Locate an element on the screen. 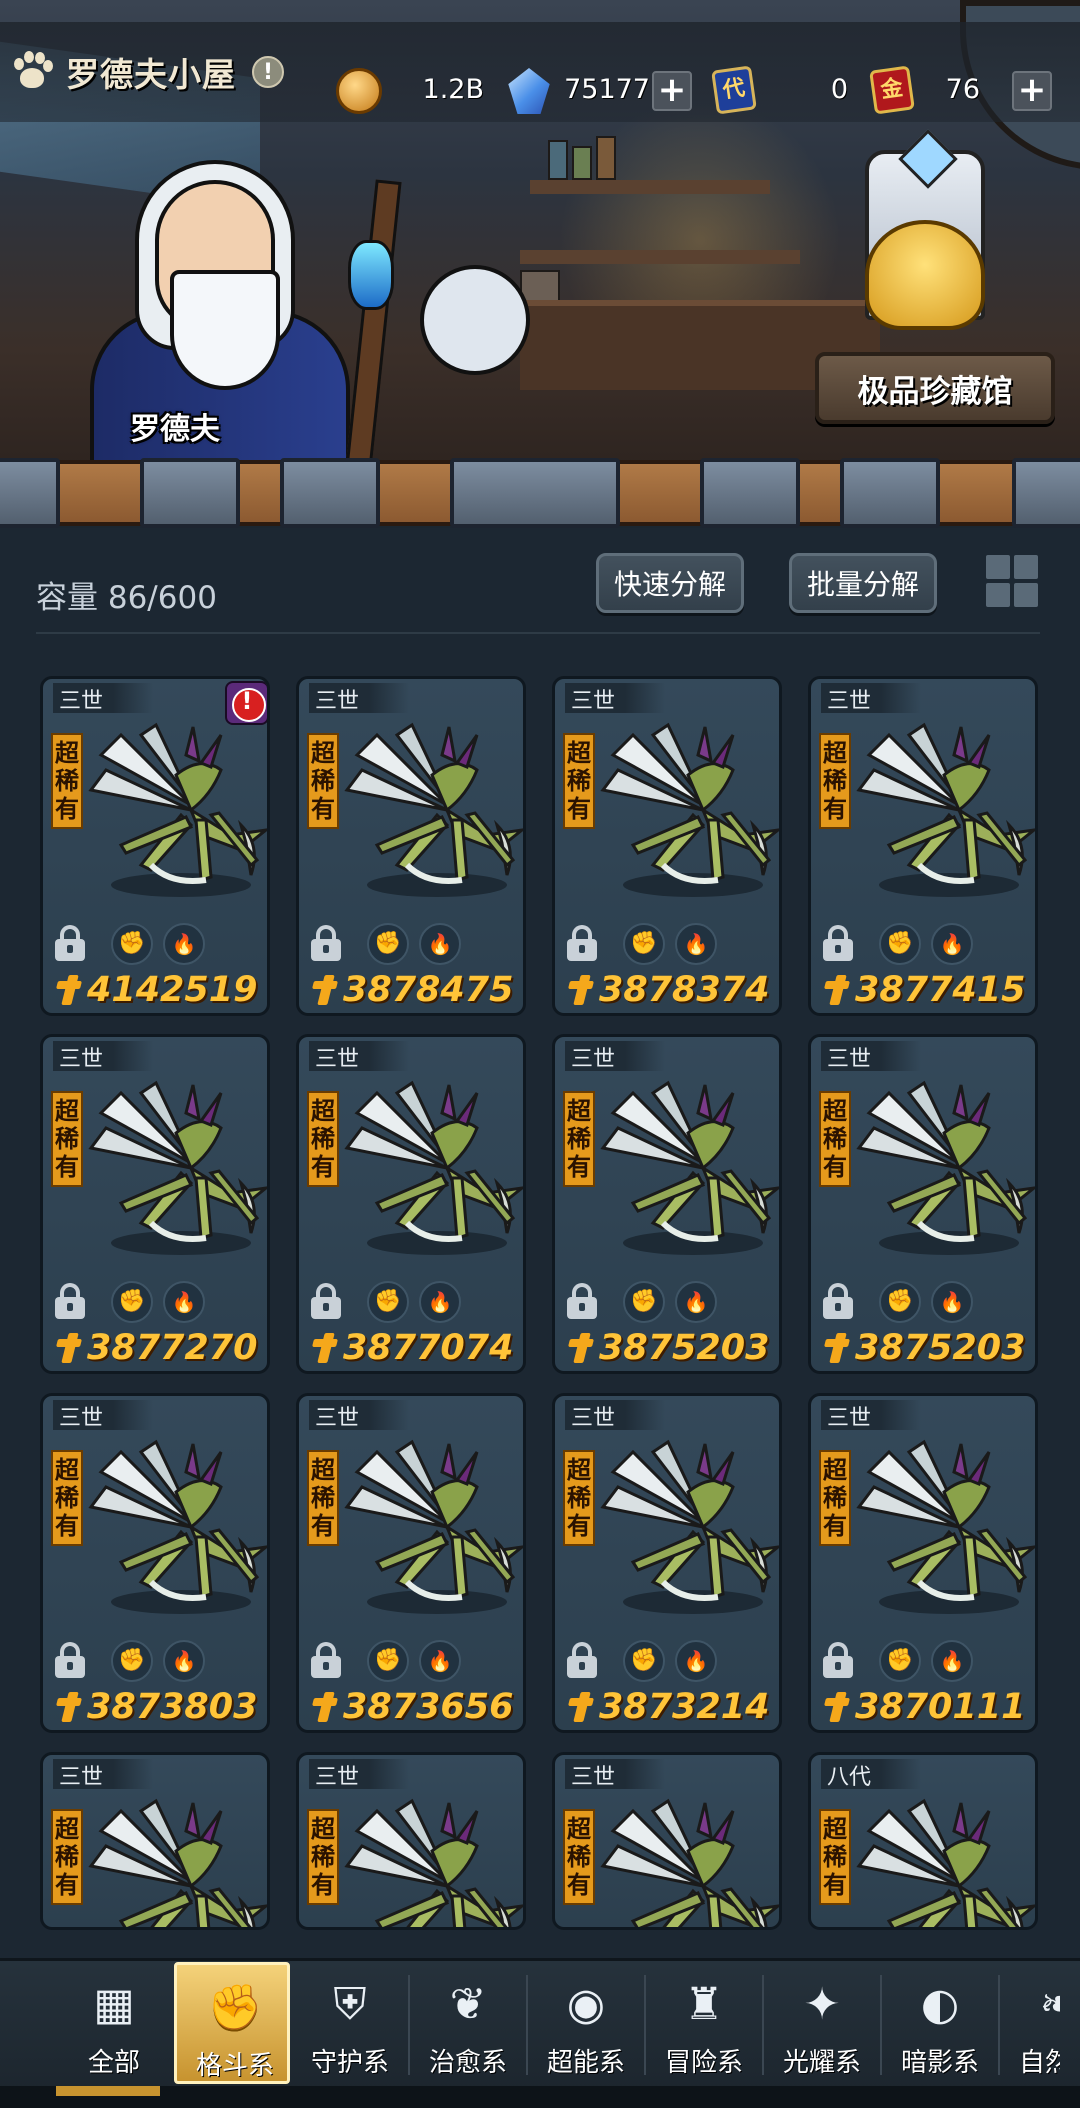 The height and width of the screenshot is (2108, 1080). pet-card: 三世 超稀有 ✊ 🔥 3870111 is located at coordinates (923, 1563).